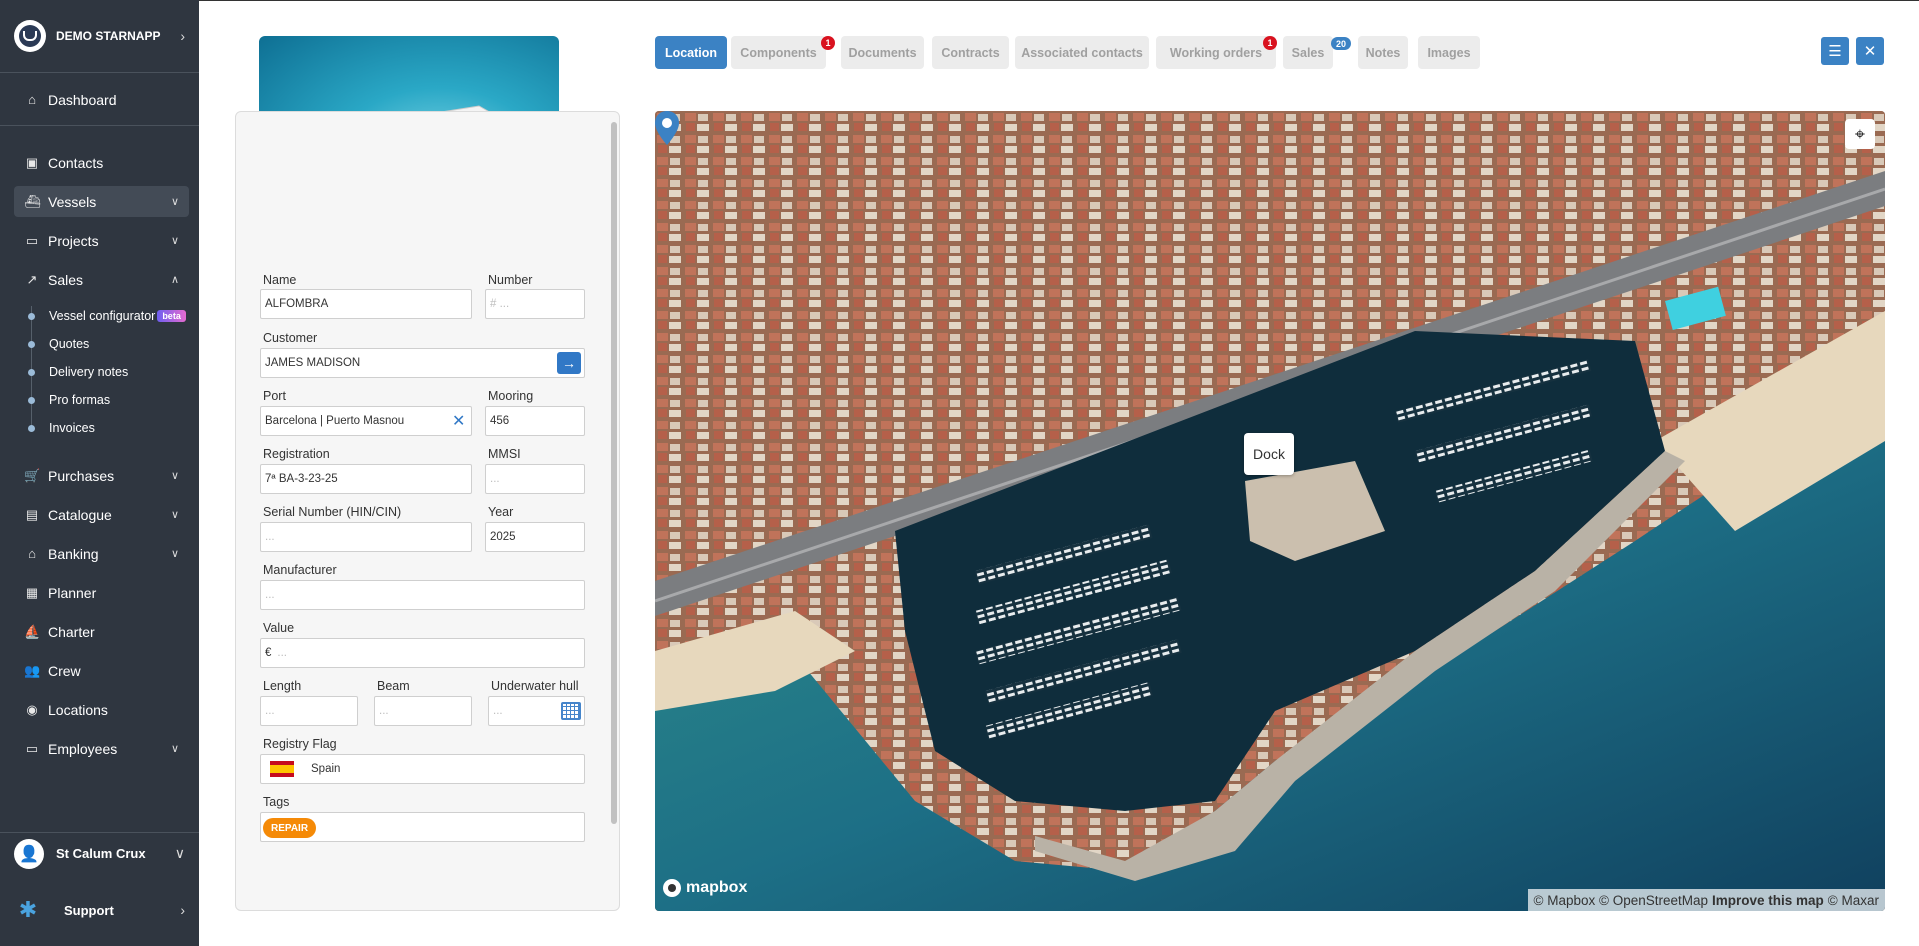 The width and height of the screenshot is (1919, 946). I want to click on port-input: Barcelona | Puerto Masnou, so click(366, 421).